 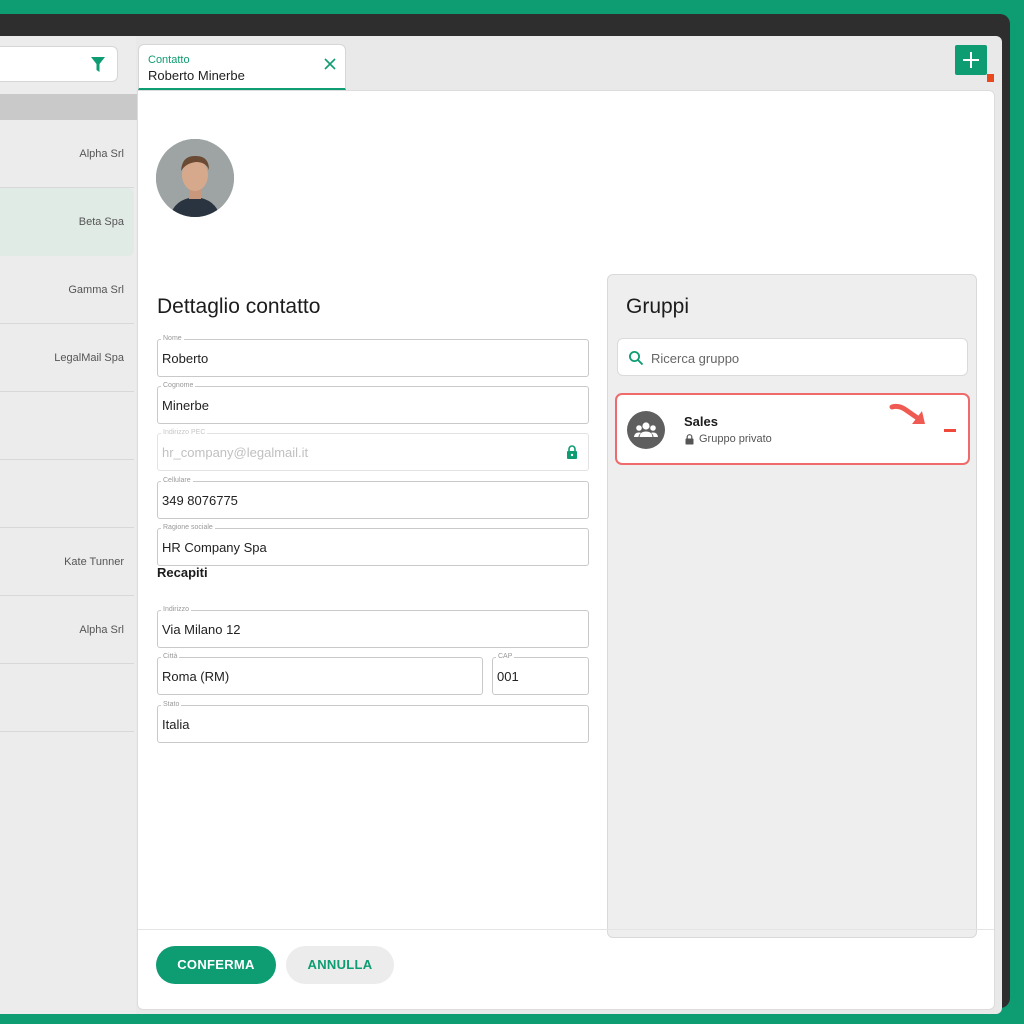 What do you see at coordinates (176, 724) in the screenshot?
I see `field-value: Italia` at bounding box center [176, 724].